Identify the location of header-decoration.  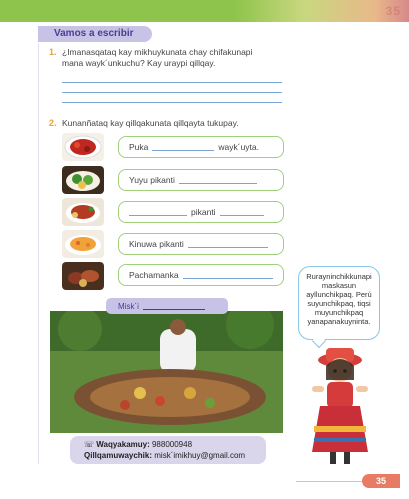
(322, 11).